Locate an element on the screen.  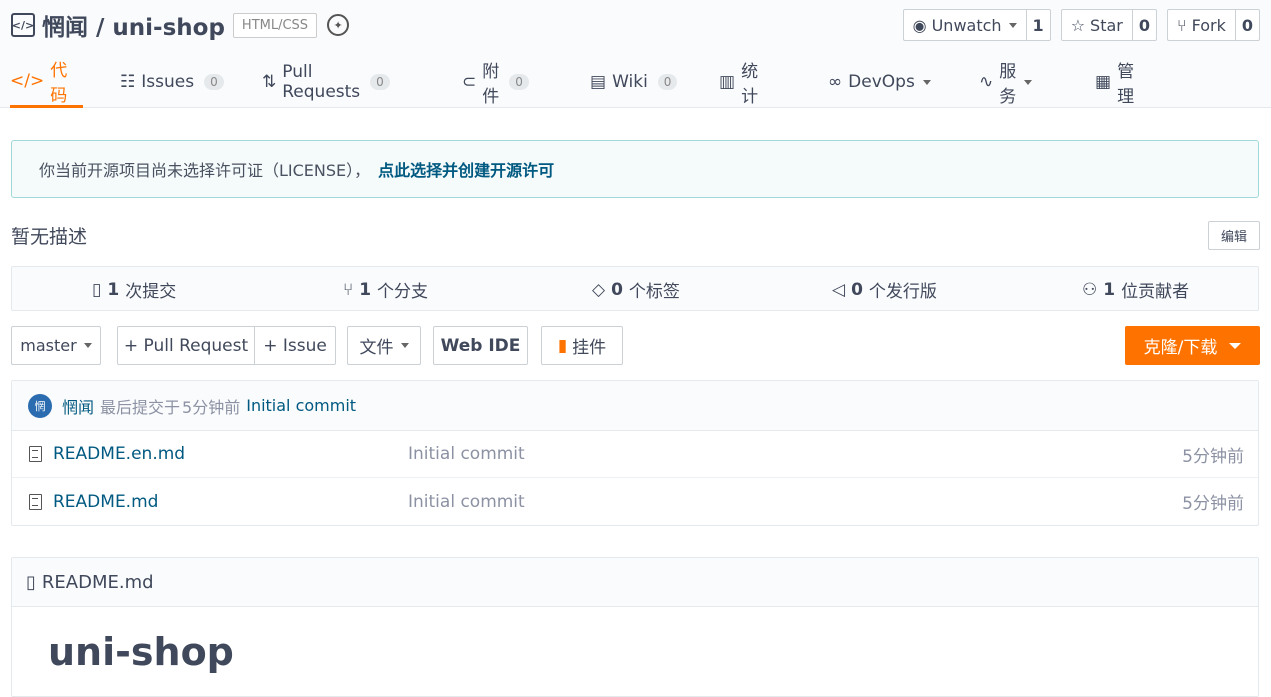
people-icon: ⚇ is located at coordinates (1090, 289).